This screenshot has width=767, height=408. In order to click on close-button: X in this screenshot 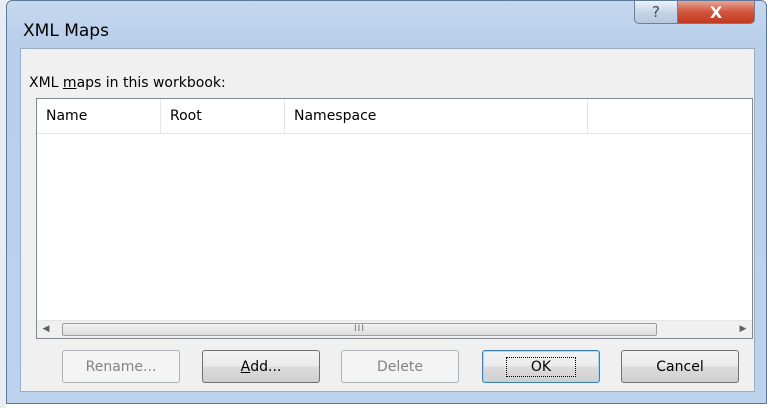, I will do `click(716, 12)`.